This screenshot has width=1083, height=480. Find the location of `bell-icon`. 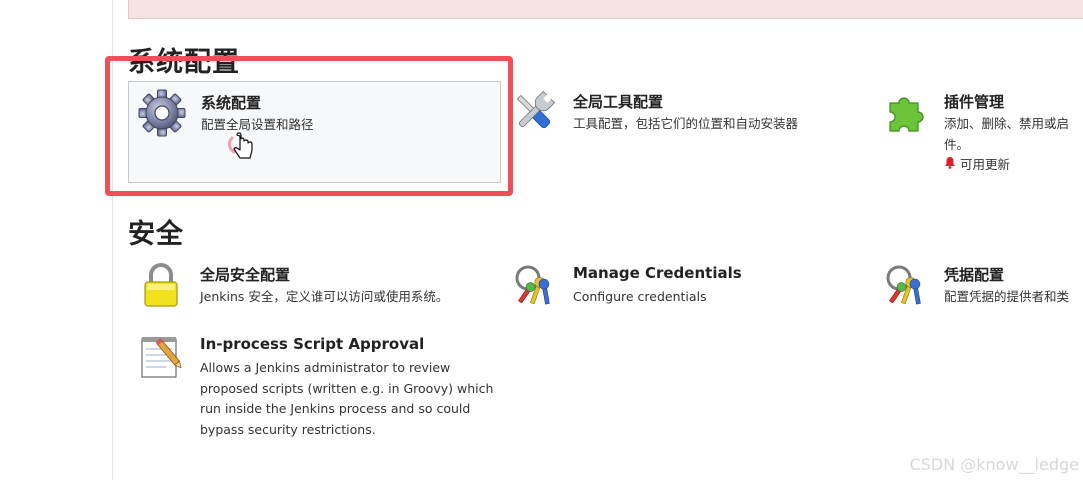

bell-icon is located at coordinates (950, 165).